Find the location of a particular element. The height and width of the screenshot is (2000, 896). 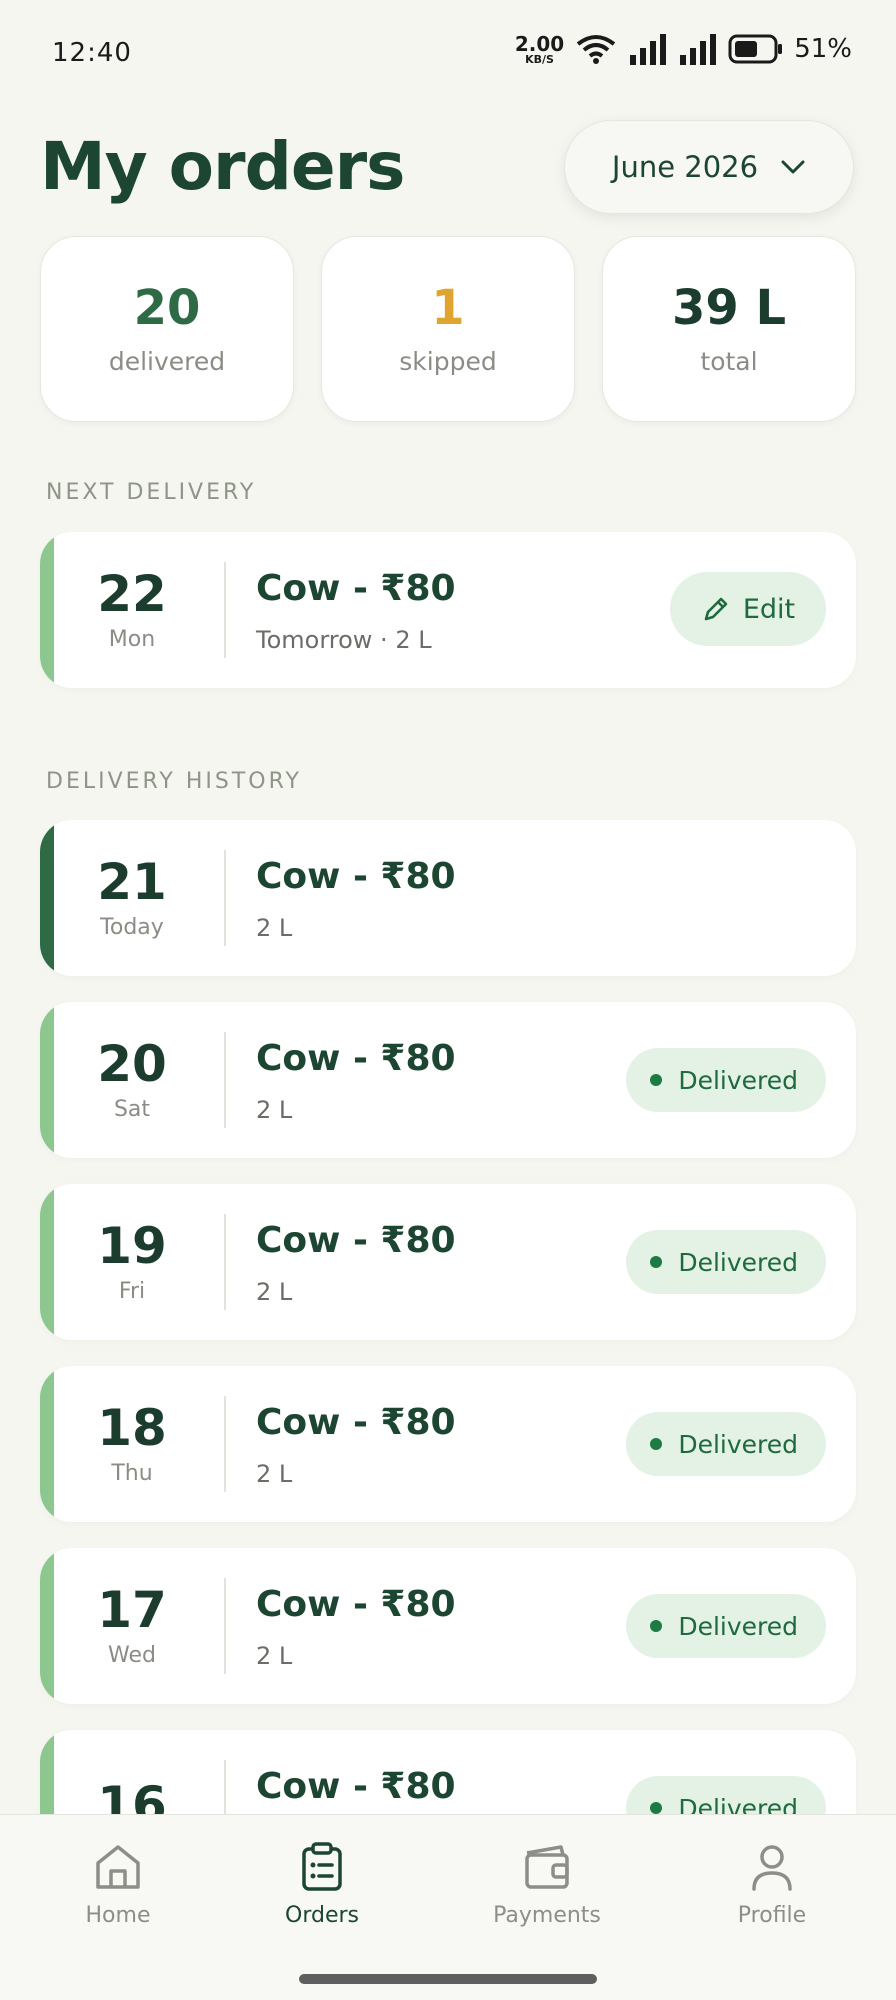

date-column: 22 Mon is located at coordinates (132, 610).